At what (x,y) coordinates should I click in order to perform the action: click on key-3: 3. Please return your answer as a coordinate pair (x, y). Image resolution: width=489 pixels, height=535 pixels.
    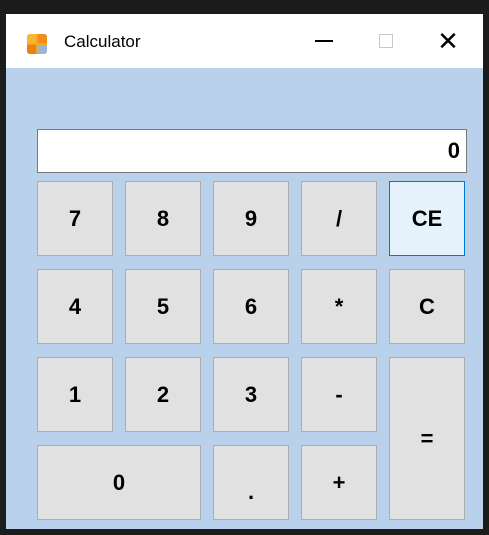
    Looking at the image, I should click on (251, 394).